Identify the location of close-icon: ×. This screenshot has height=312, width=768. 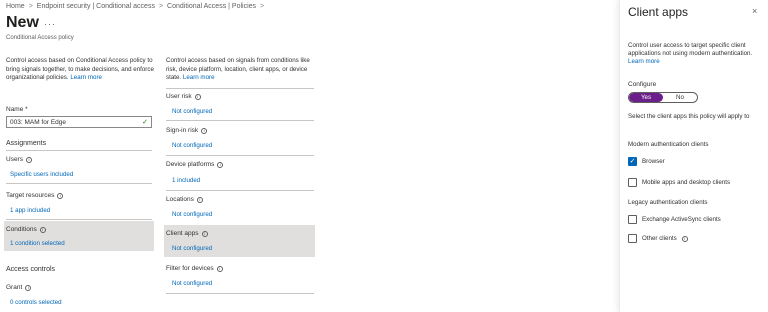
(754, 11).